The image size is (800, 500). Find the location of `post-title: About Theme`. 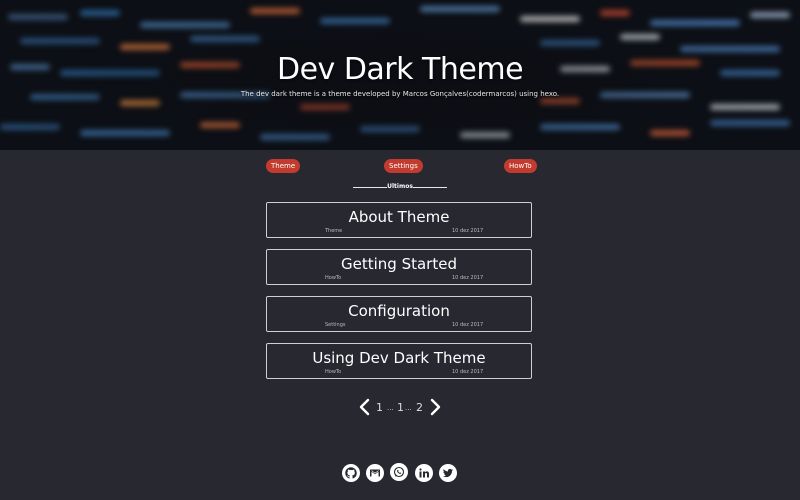

post-title: About Theme is located at coordinates (399, 217).